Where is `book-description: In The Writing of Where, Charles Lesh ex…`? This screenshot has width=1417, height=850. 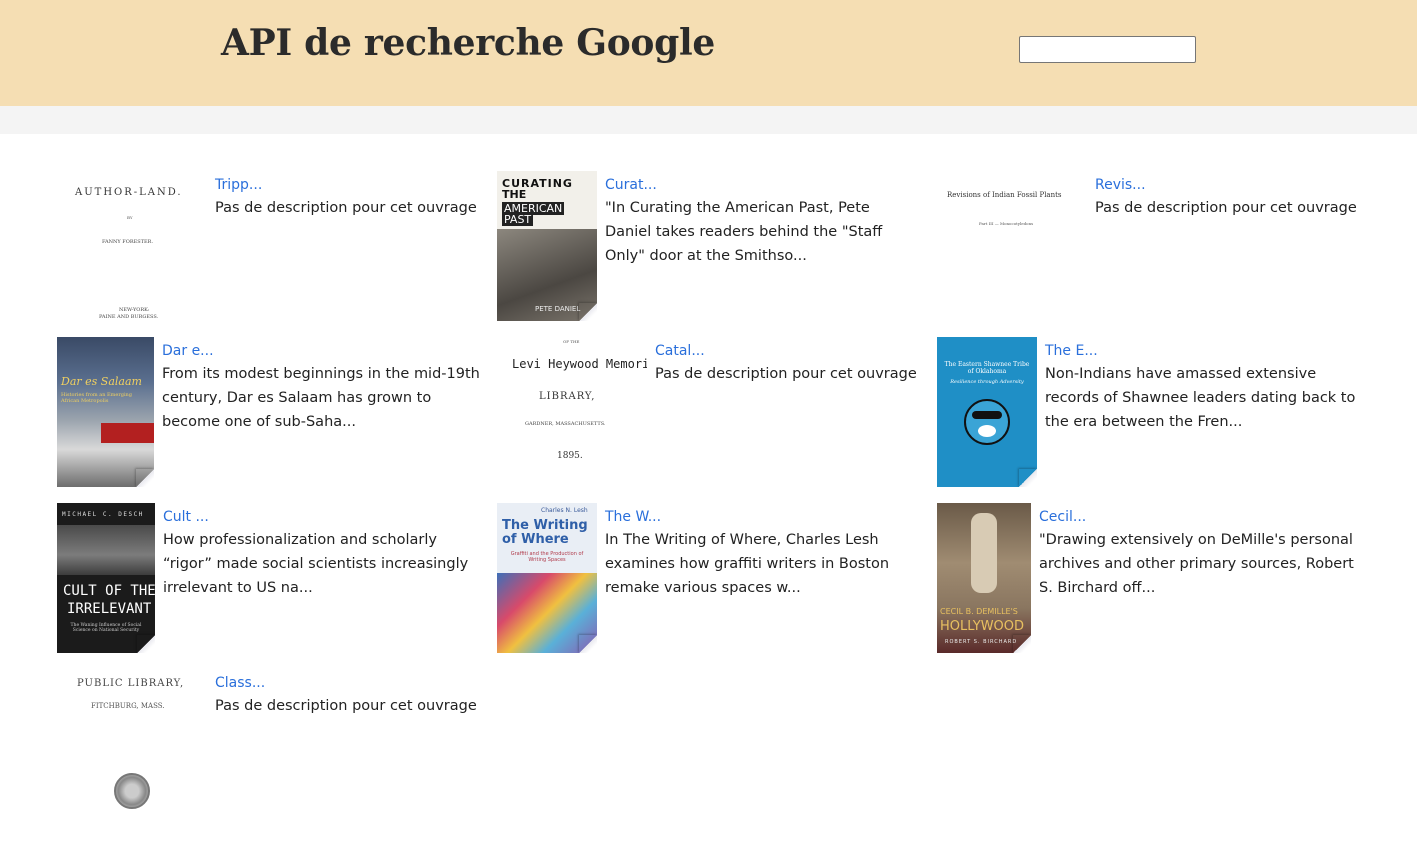
book-description: In The Writing of Where, Charles Lesh ex… is located at coordinates (747, 564).